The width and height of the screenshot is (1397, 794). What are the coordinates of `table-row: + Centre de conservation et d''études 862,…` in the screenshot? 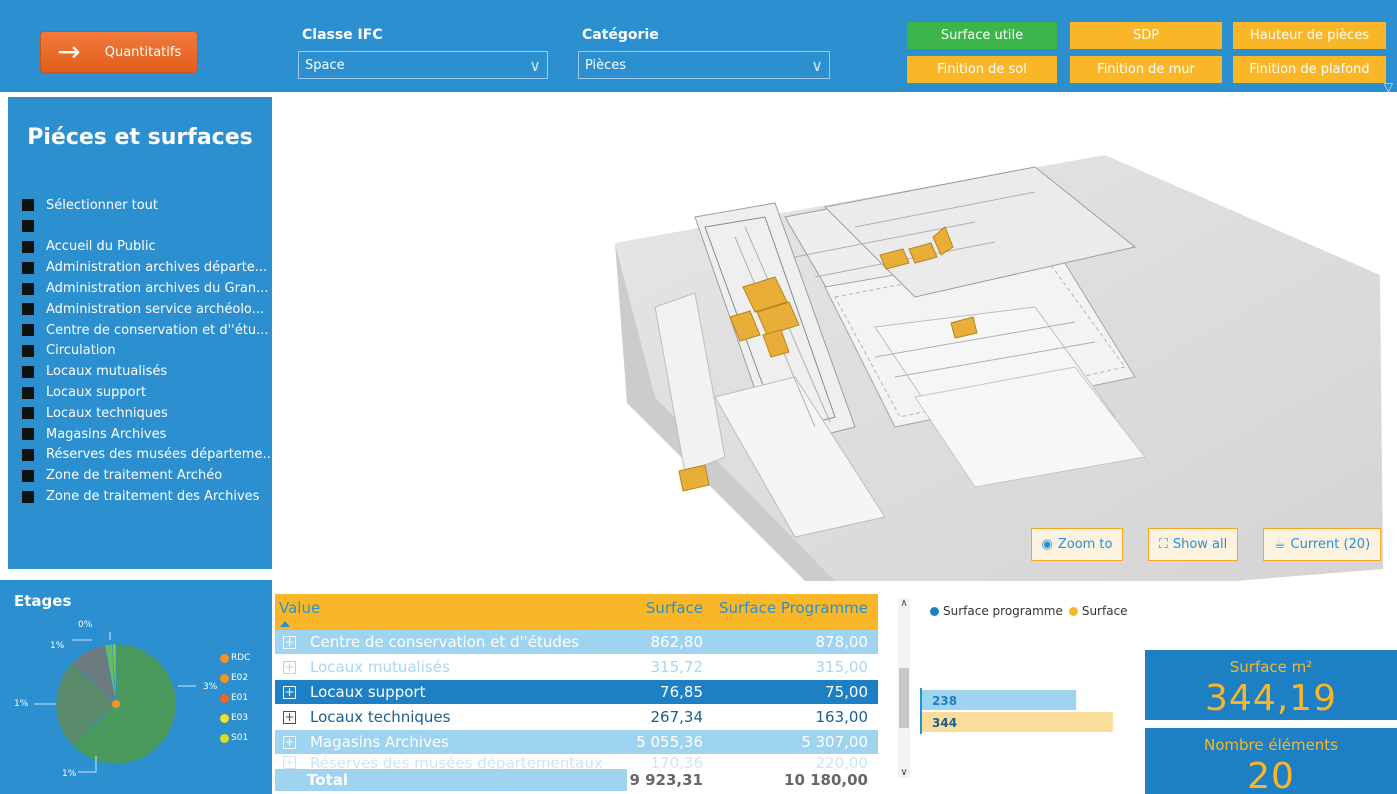 It's located at (576, 642).